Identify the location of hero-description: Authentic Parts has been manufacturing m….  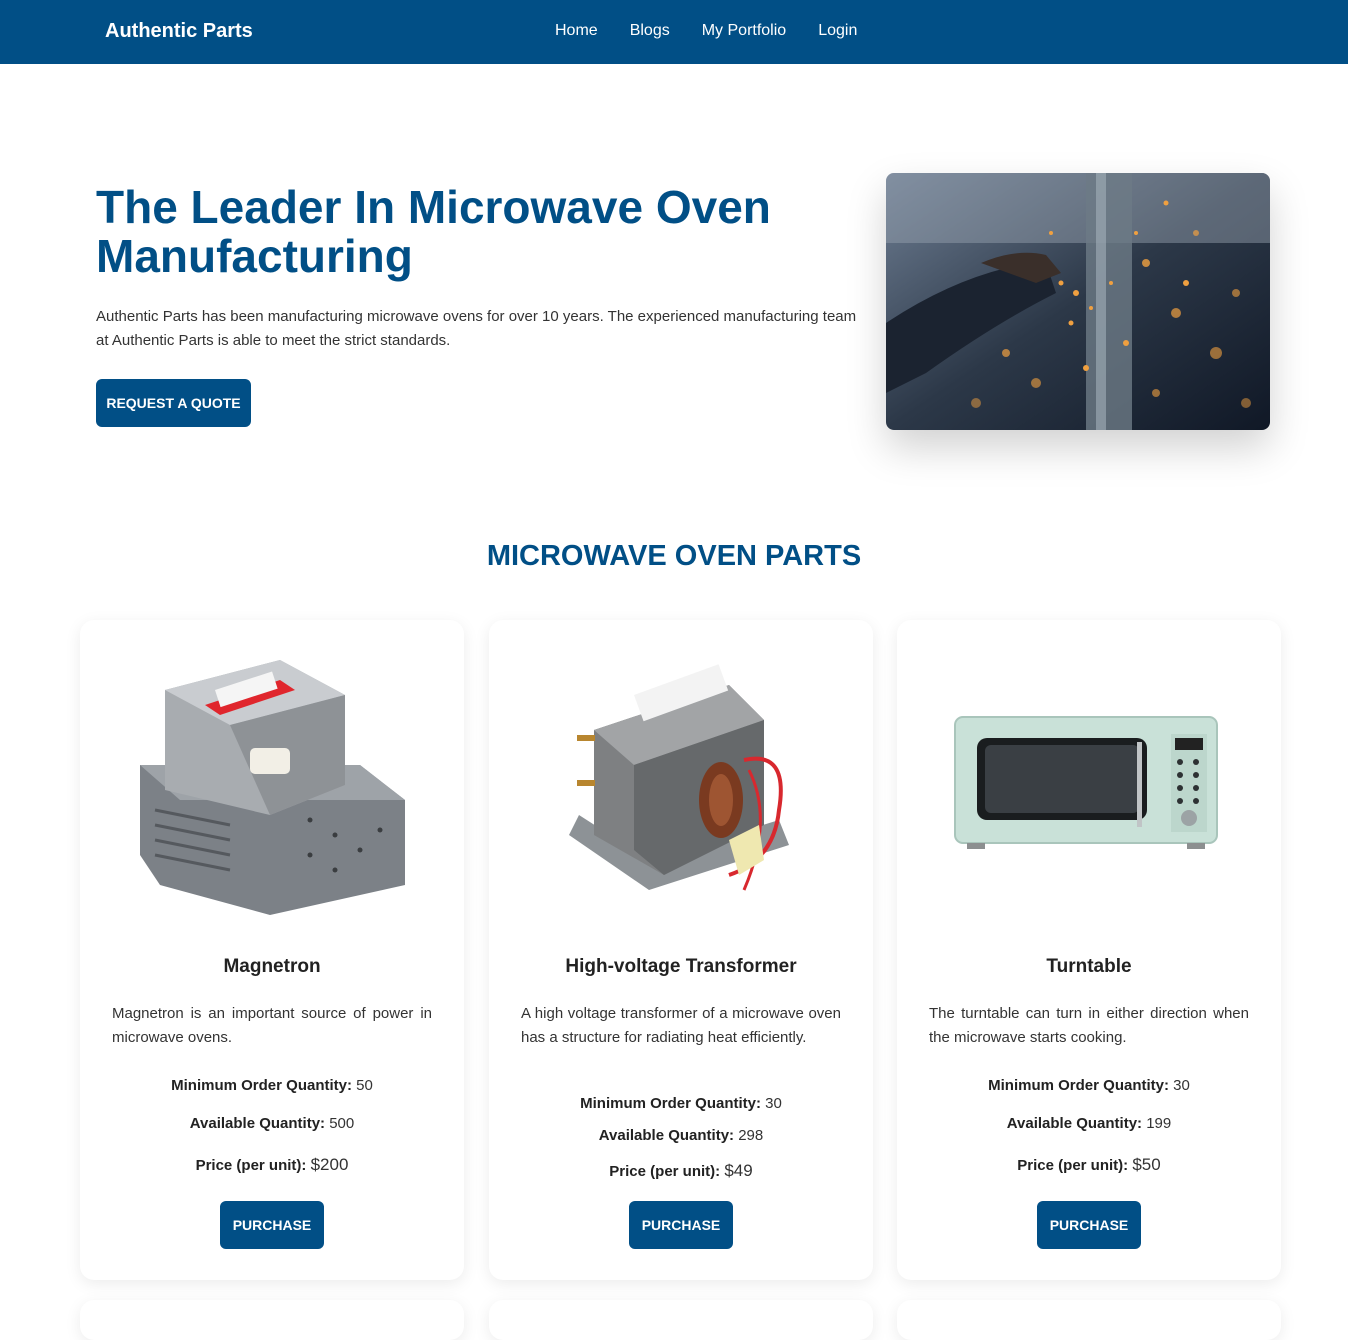
(476, 328).